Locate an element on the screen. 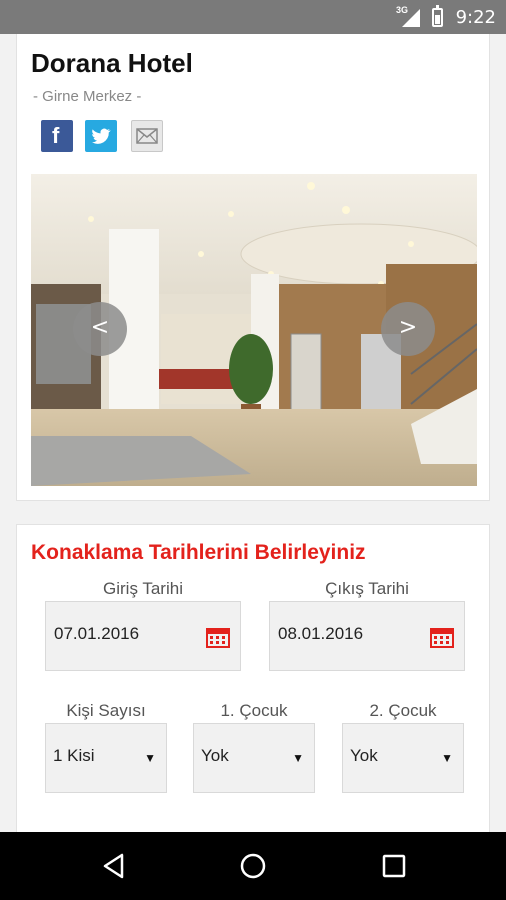 Image resolution: width=506 pixels, height=900 pixels. signal-icon is located at coordinates (411, 18).